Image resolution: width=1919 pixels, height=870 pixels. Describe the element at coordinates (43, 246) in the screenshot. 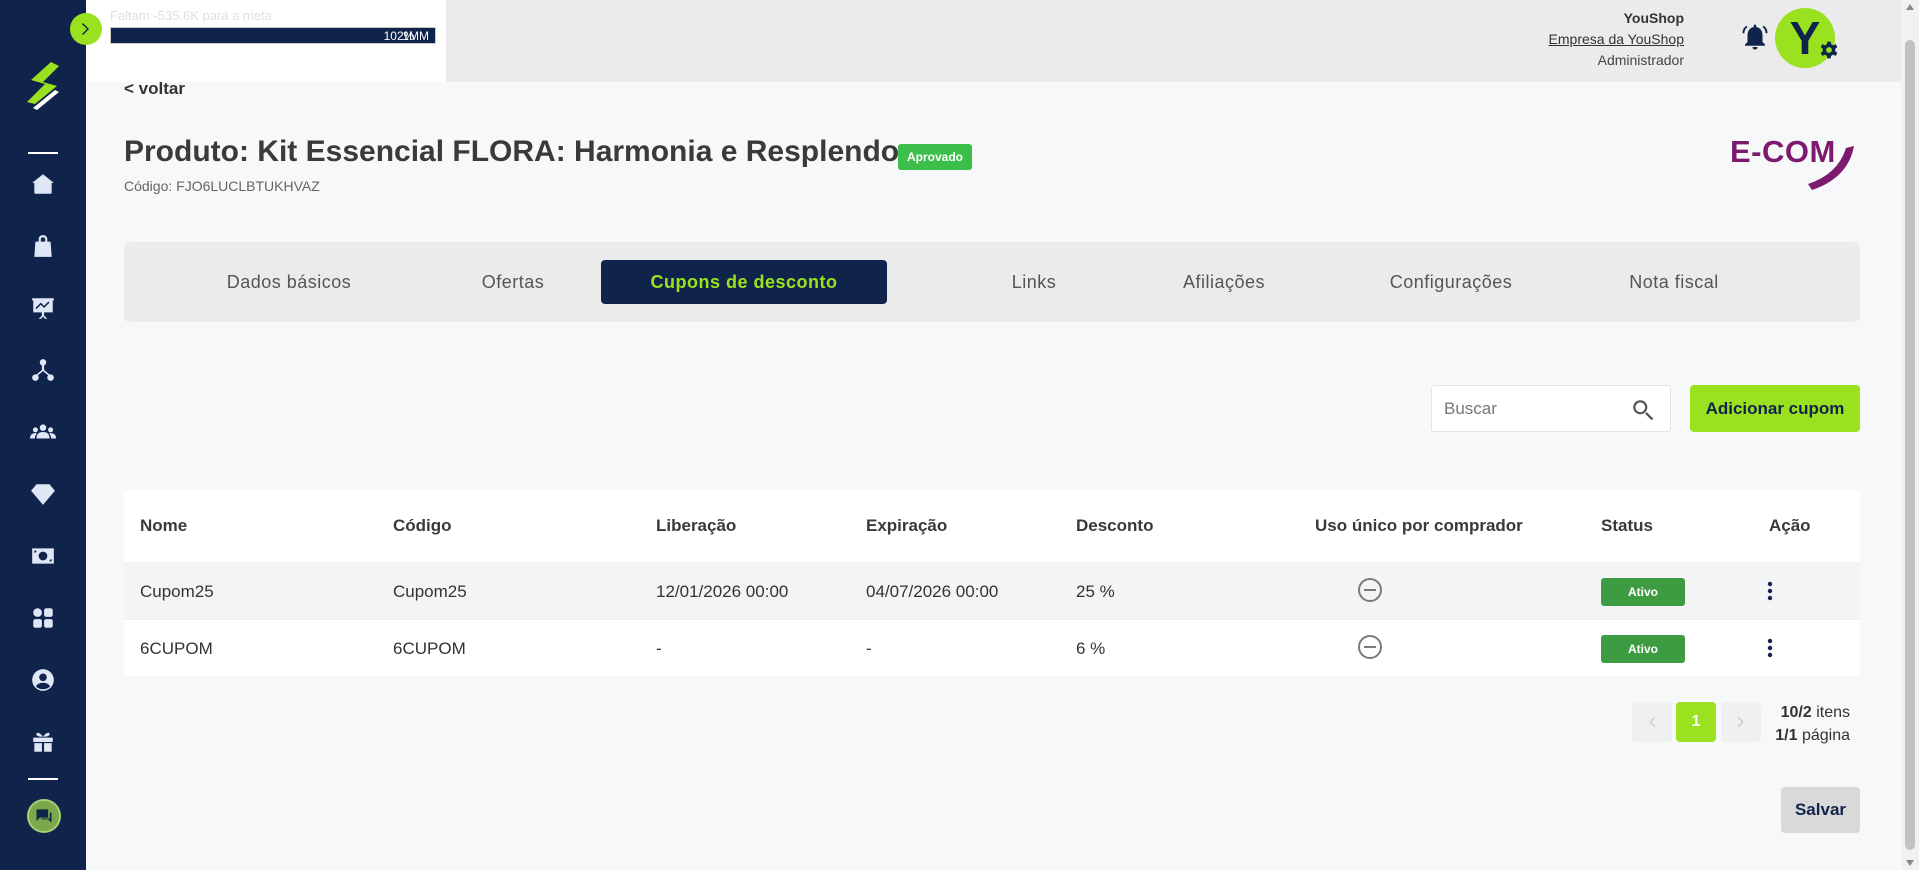

I see `shopping-bag-icon` at that location.